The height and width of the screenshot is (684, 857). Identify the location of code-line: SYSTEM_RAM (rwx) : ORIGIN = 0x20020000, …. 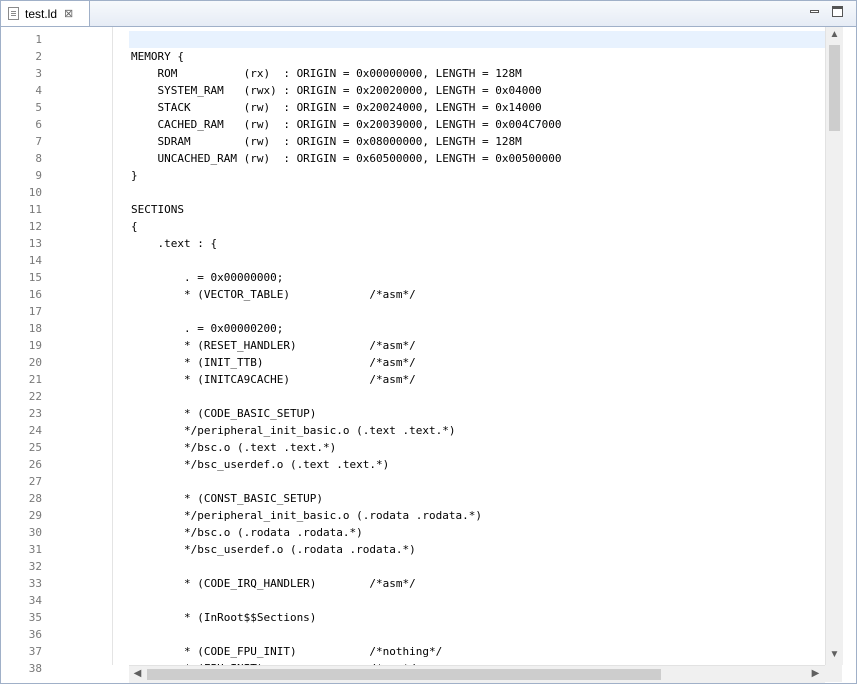
(346, 90).